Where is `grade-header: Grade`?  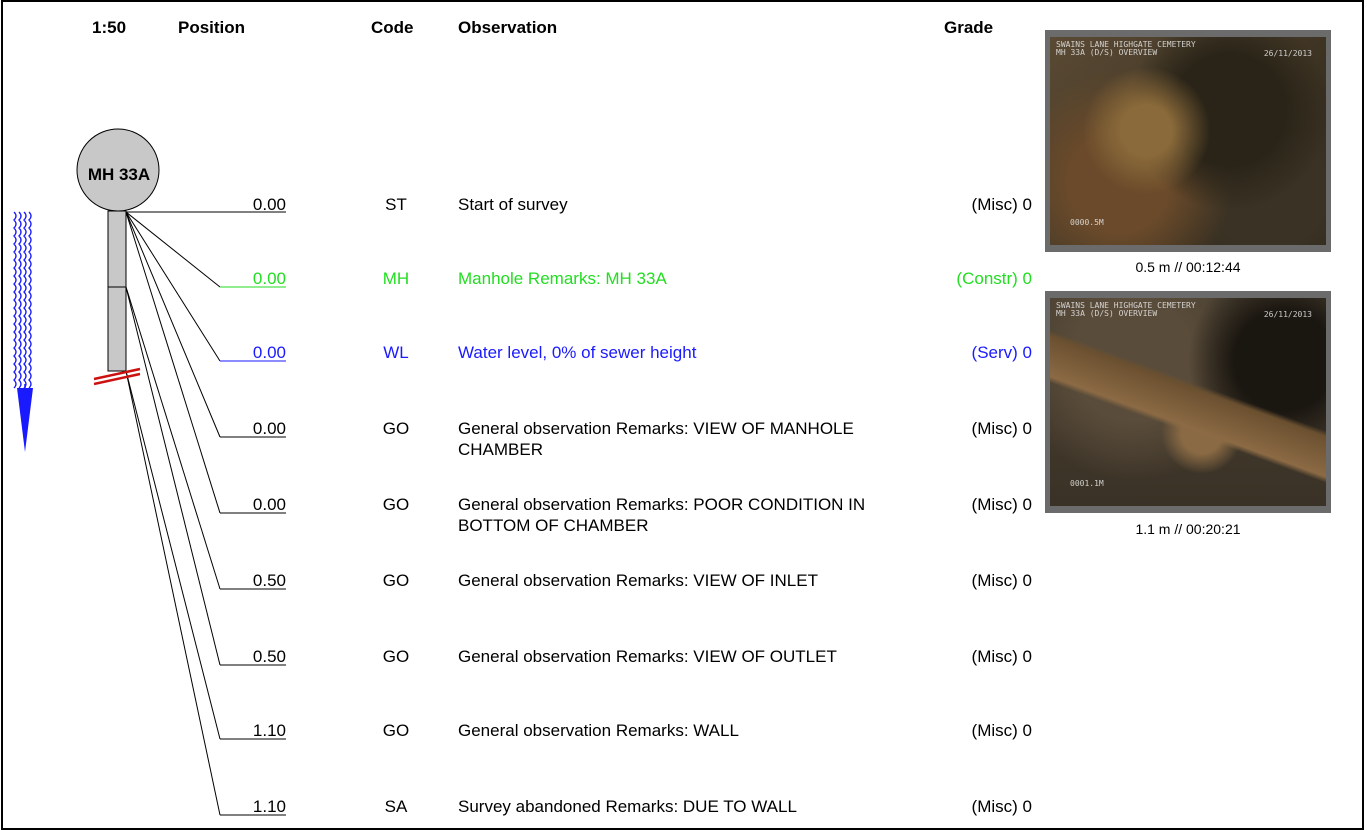
grade-header: Grade is located at coordinates (969, 27).